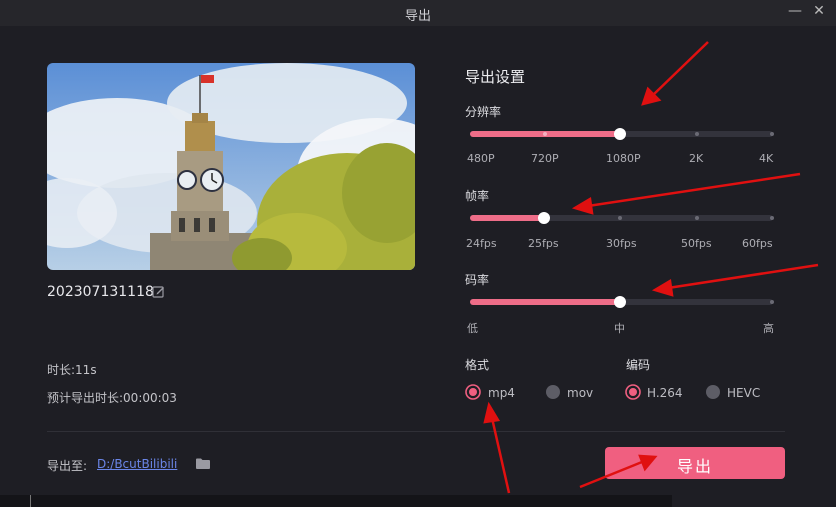 The width and height of the screenshot is (836, 507). What do you see at coordinates (67, 466) in the screenshot?
I see `export-to-label: 导出至:` at bounding box center [67, 466].